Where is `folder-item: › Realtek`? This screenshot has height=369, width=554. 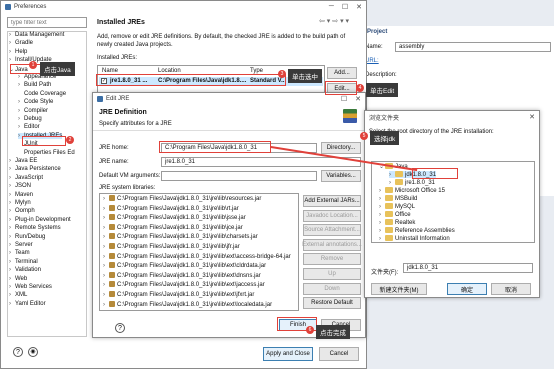
folder-item: › Realtek is located at coordinates (397, 222).